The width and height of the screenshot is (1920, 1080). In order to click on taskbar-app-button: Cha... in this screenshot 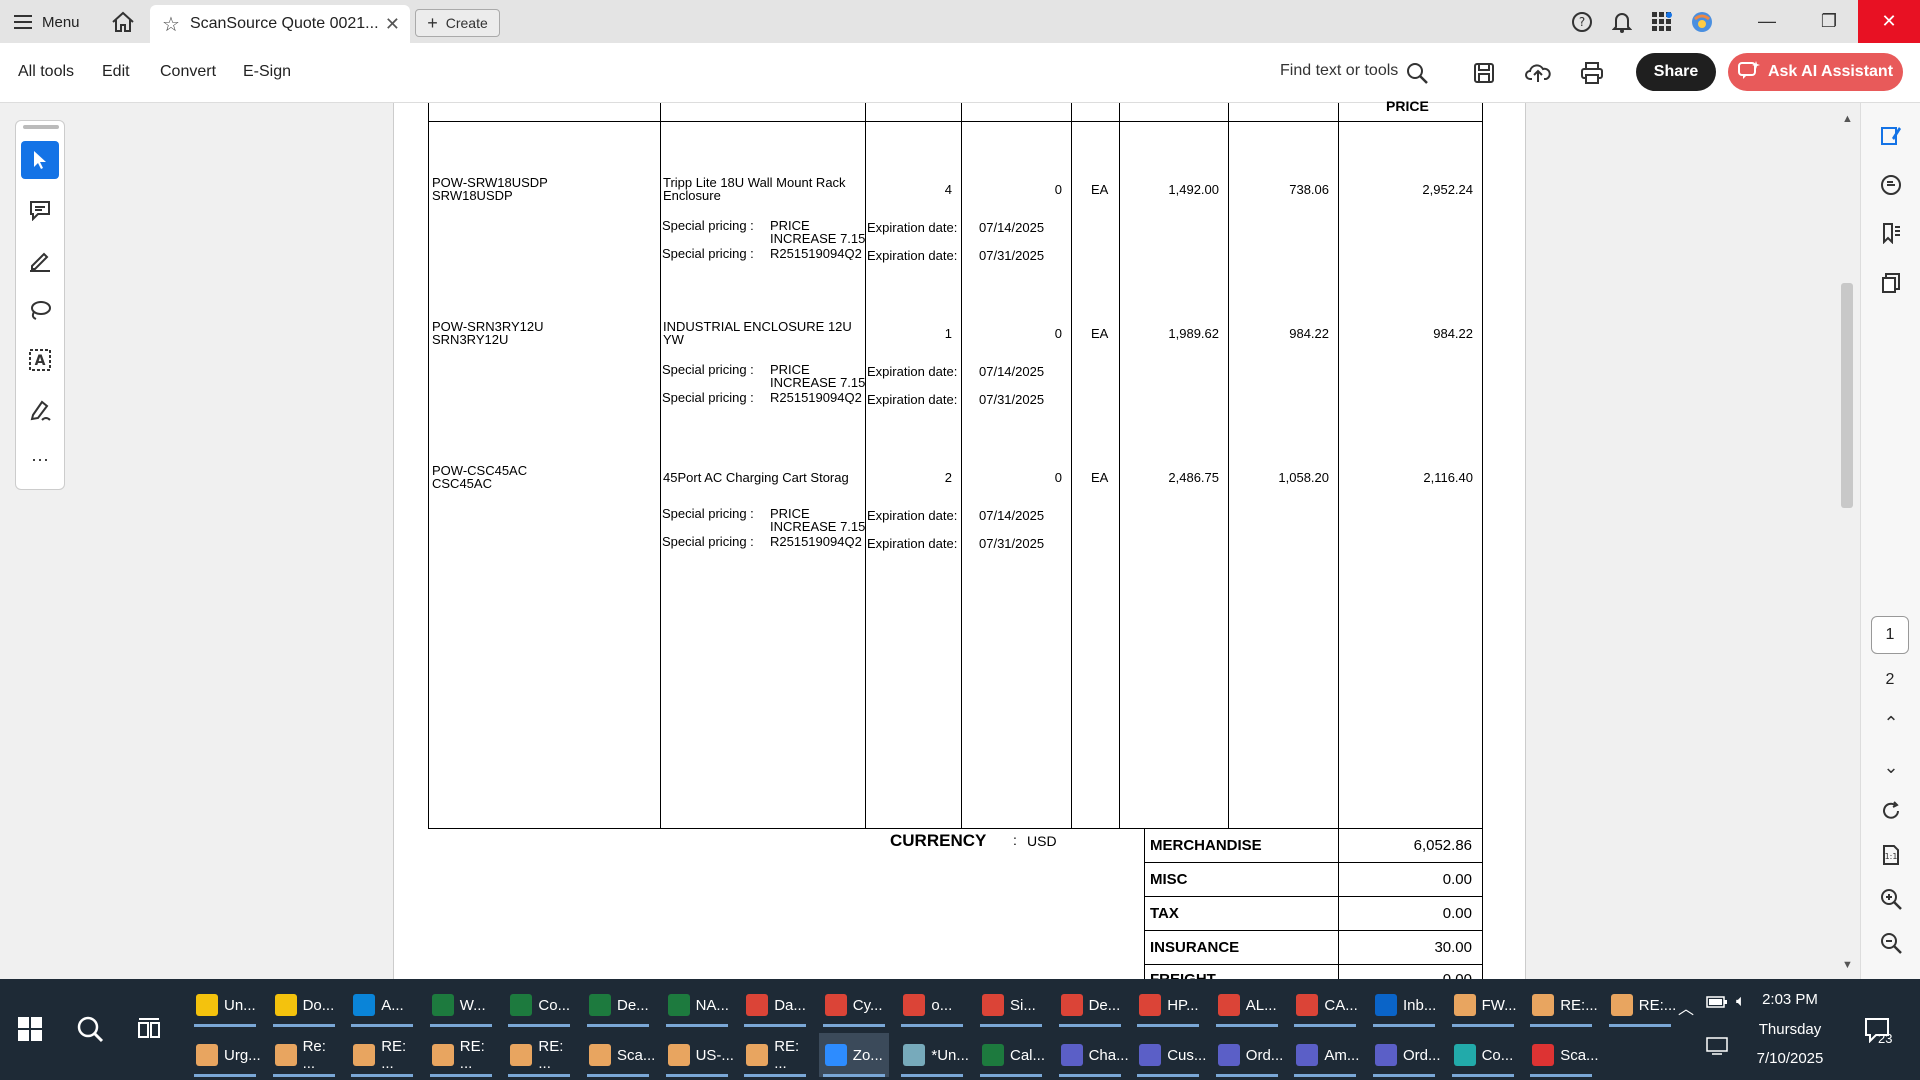, I will do `click(1092, 1055)`.